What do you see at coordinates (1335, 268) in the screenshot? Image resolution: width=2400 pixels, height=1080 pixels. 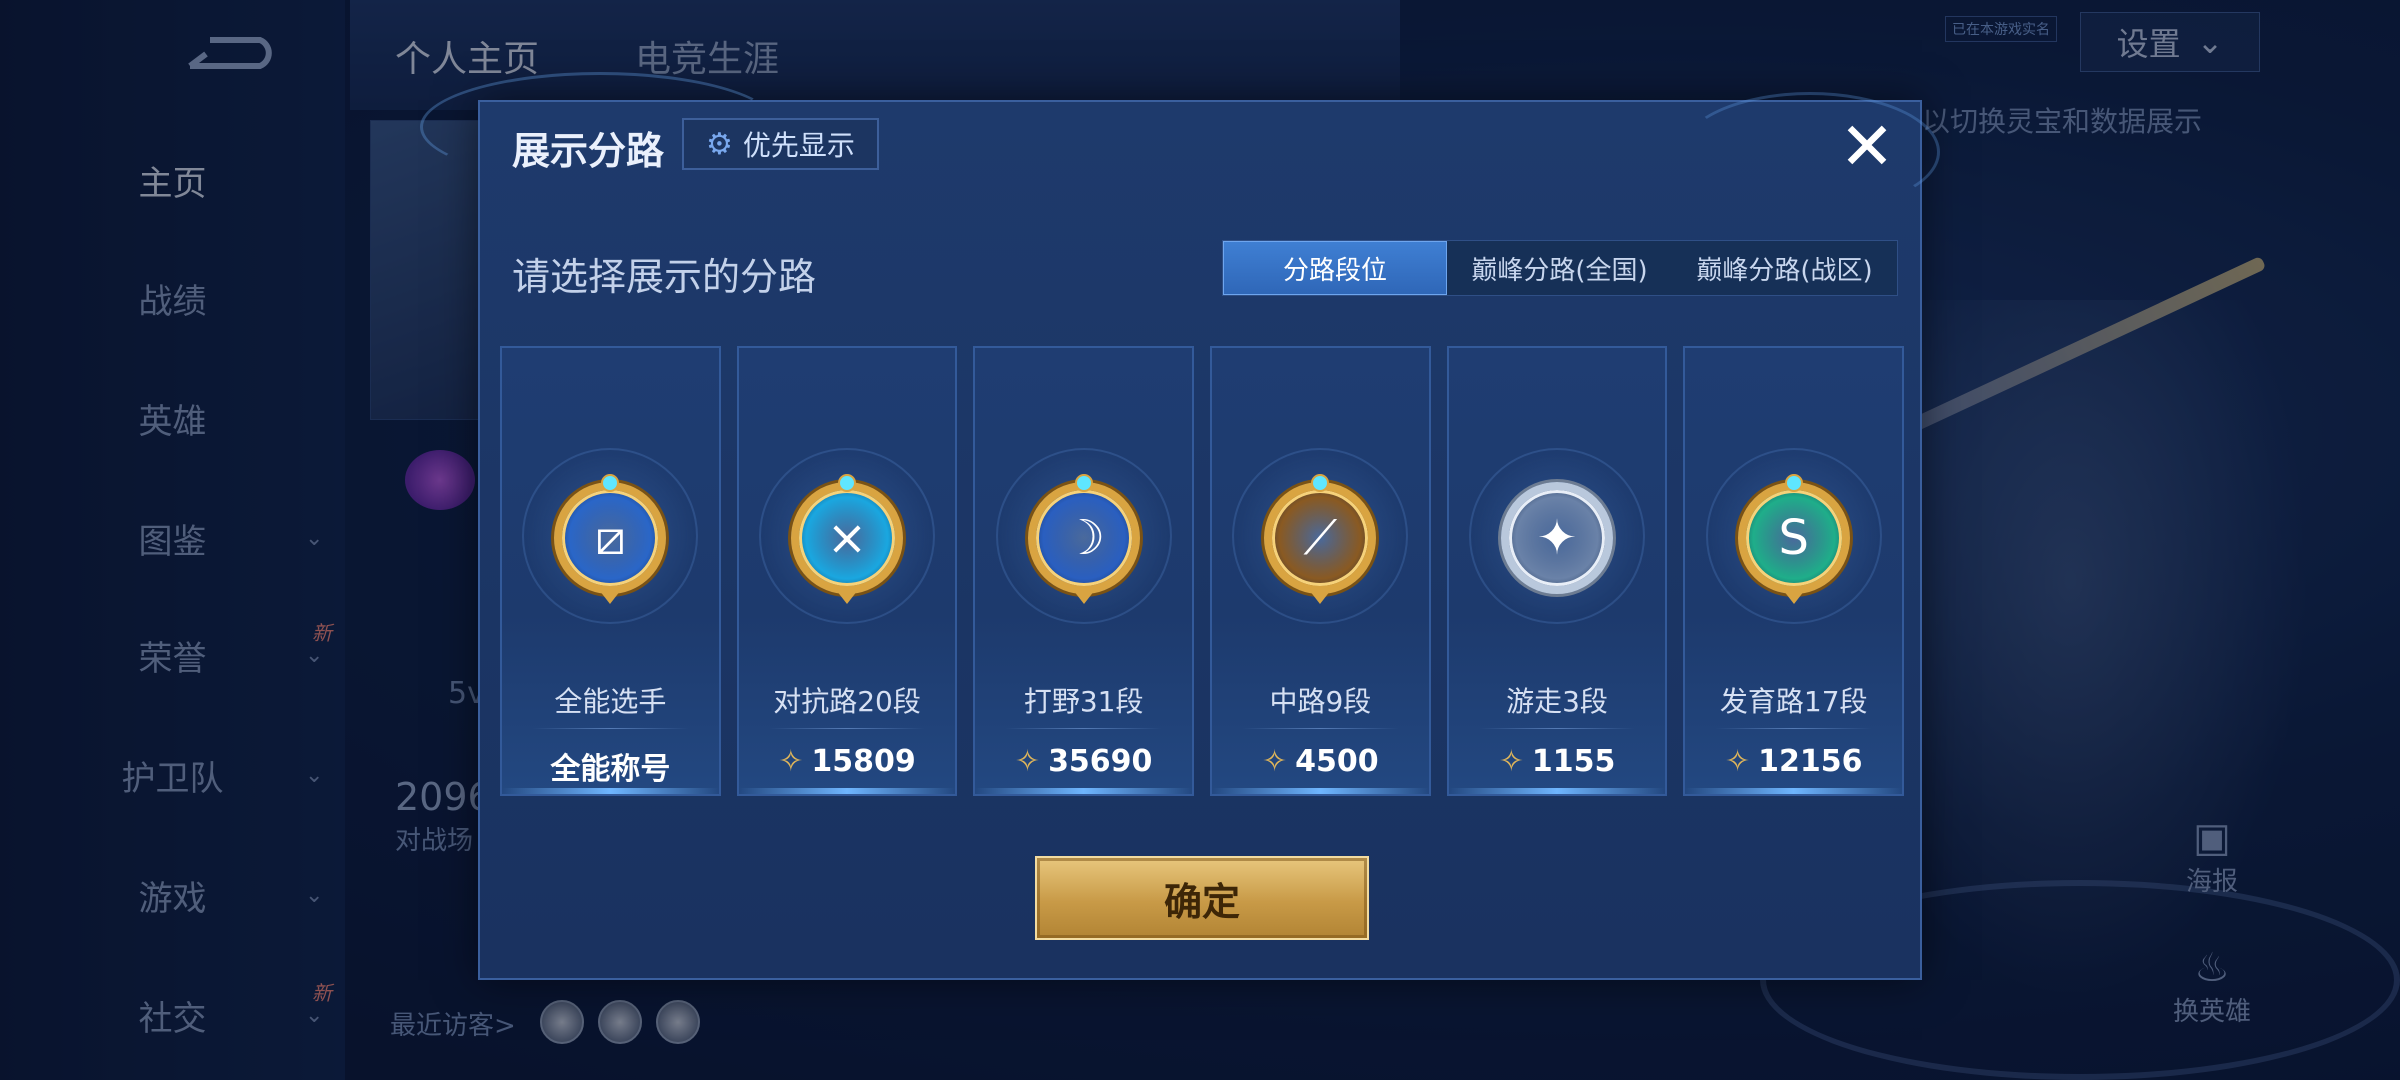 I see `lane-tab: 分路段位` at bounding box center [1335, 268].